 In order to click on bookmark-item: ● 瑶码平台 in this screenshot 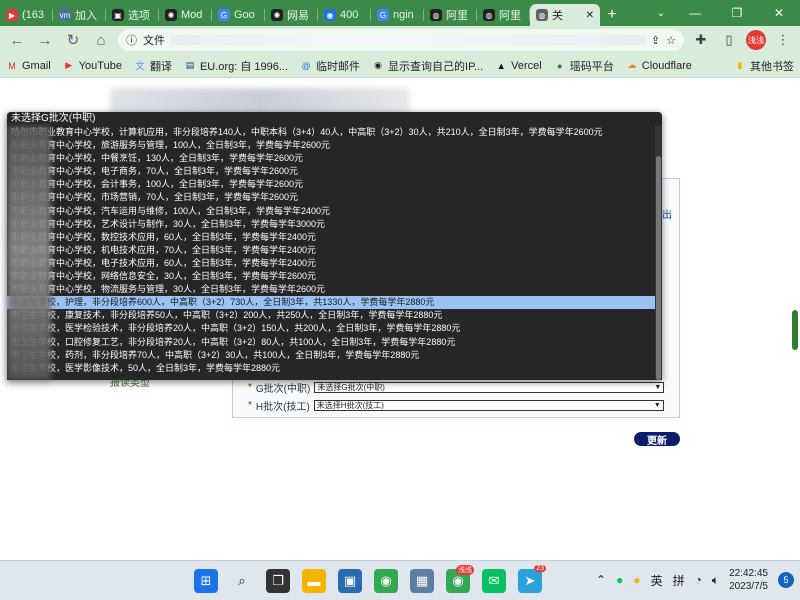, I will do `click(584, 66)`.